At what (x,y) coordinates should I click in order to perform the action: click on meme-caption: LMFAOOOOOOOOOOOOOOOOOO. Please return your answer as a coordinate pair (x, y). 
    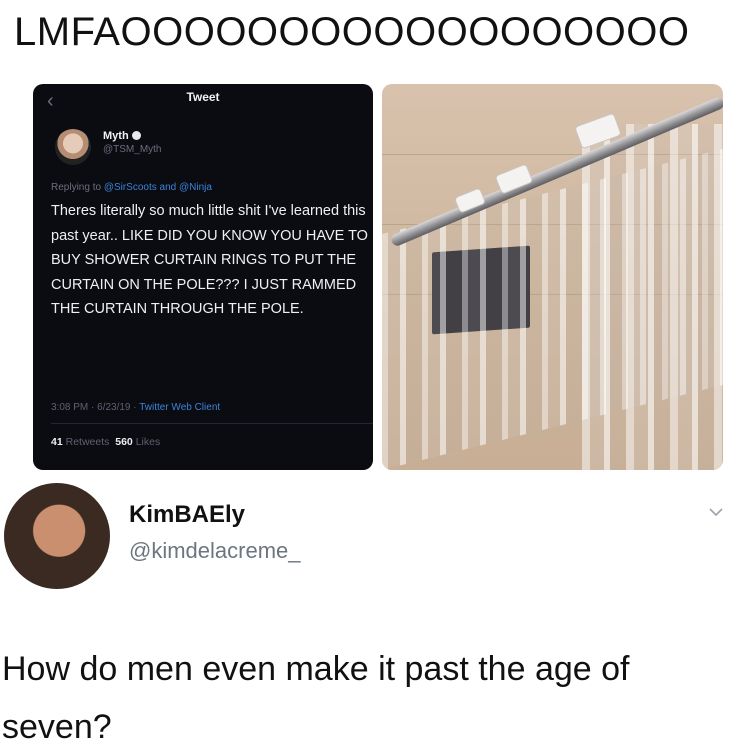
    Looking at the image, I should click on (352, 32).